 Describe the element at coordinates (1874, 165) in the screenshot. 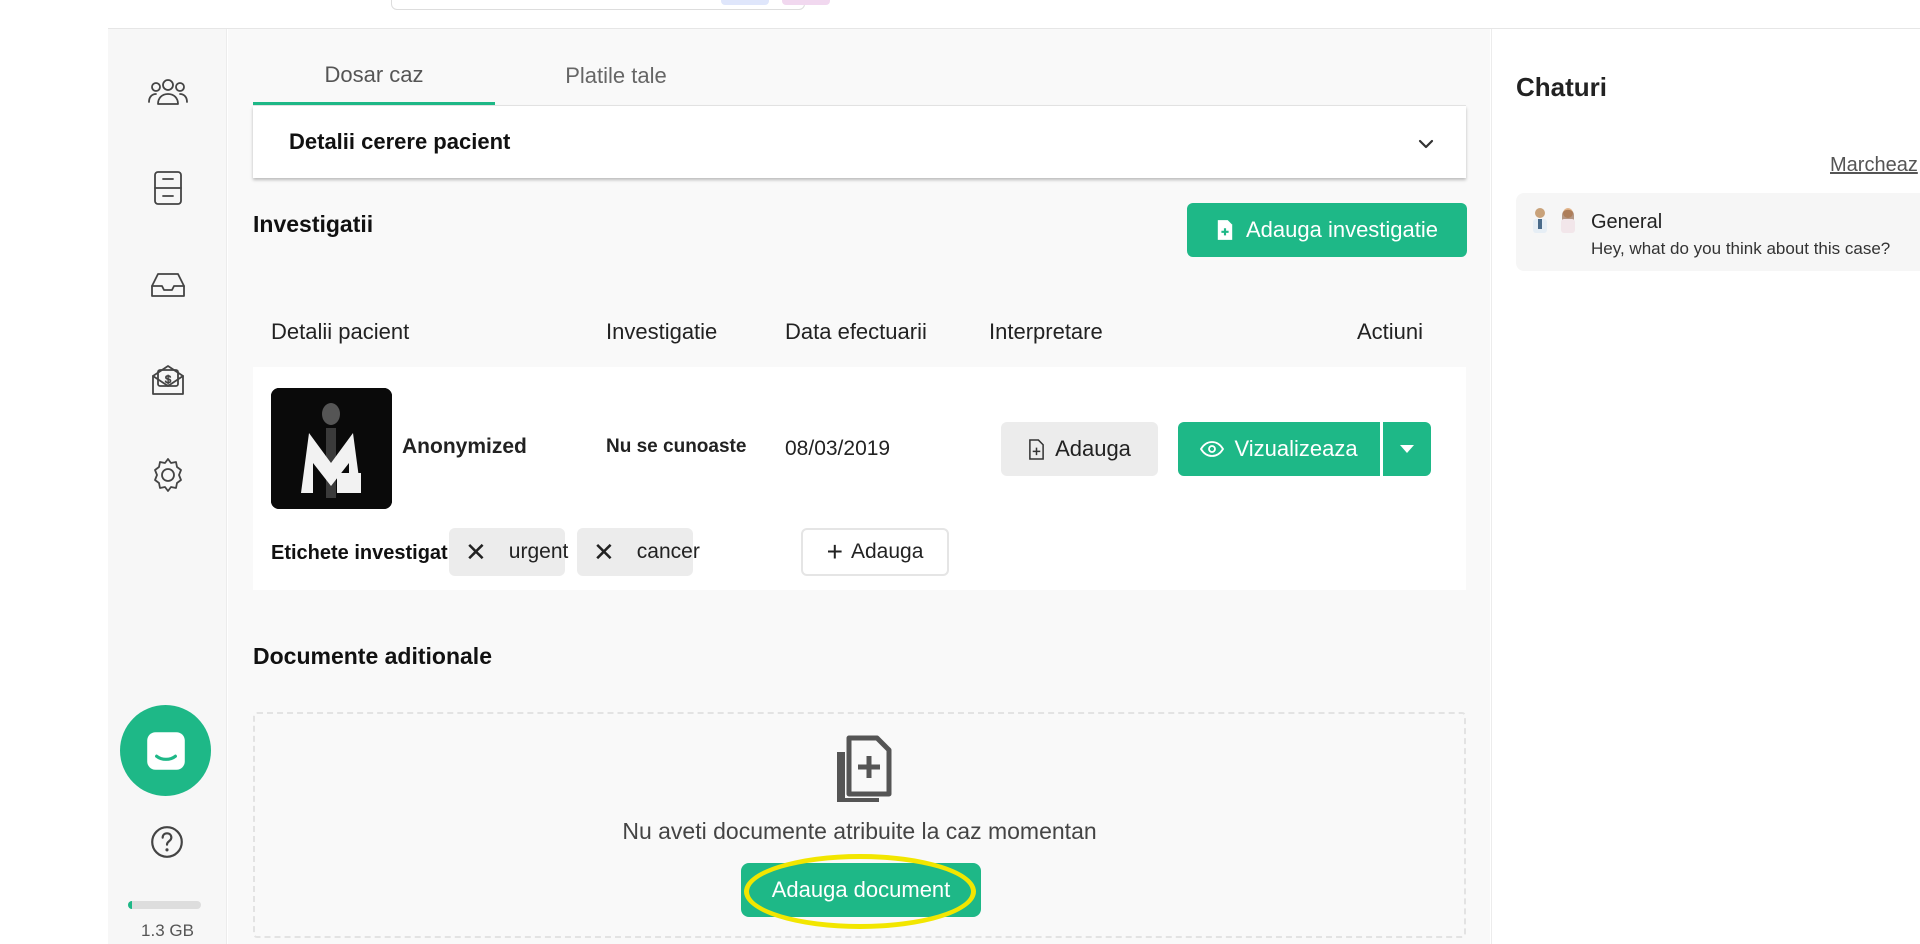

I see `mark-read-link: Marcheaz` at that location.